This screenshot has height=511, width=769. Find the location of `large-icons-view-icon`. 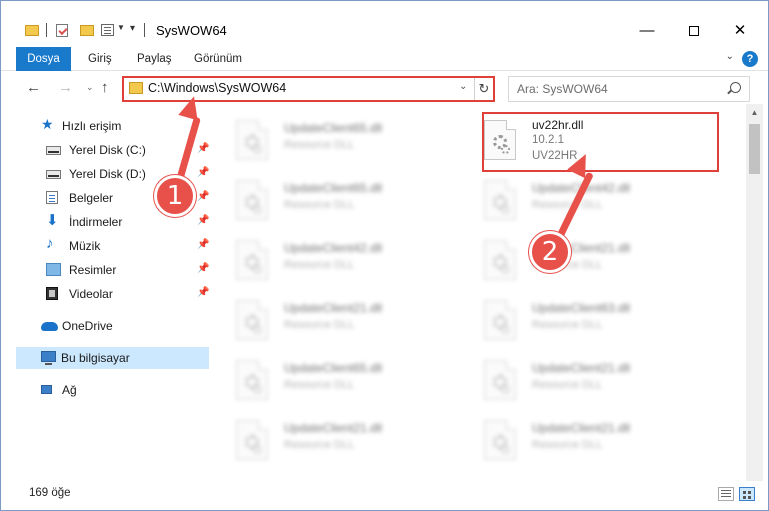

large-icons-view-icon is located at coordinates (747, 494).